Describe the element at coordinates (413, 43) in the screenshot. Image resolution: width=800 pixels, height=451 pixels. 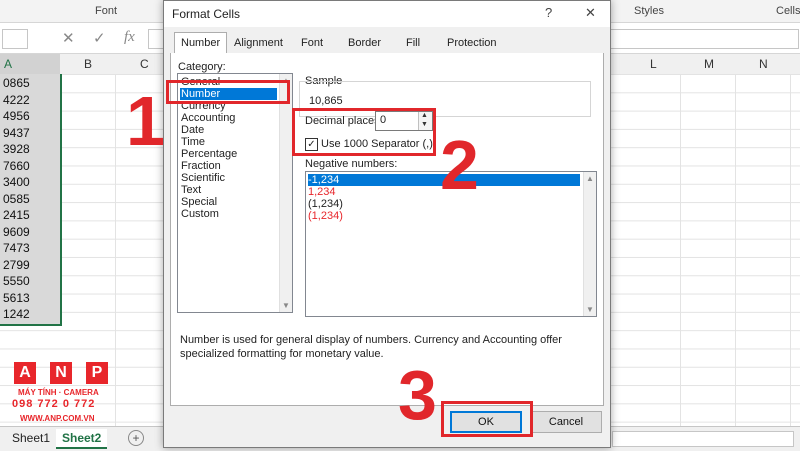
I see `tab-fill: Fill` at that location.